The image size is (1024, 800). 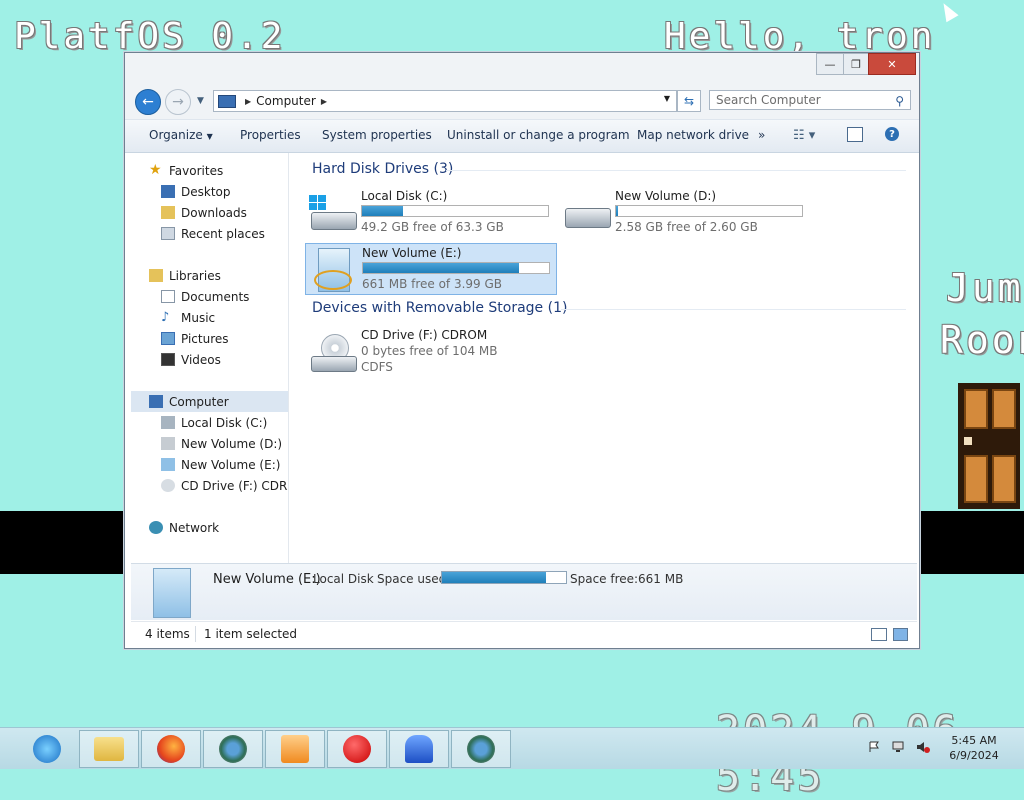 I want to click on drive-item-selected: New Volume (E:) 661 MB free of 3.99 GB, so click(x=431, y=269).